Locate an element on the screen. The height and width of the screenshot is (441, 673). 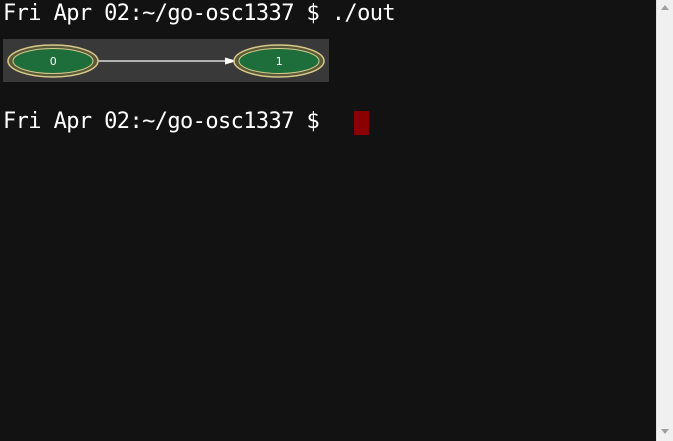
scroll-up-button is located at coordinates (665, 8).